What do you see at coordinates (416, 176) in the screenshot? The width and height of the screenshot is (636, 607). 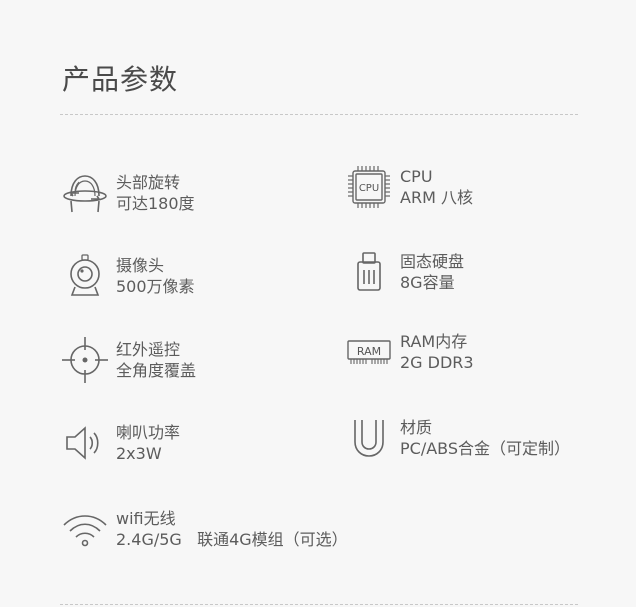 I see `spec-name: CPU` at bounding box center [416, 176].